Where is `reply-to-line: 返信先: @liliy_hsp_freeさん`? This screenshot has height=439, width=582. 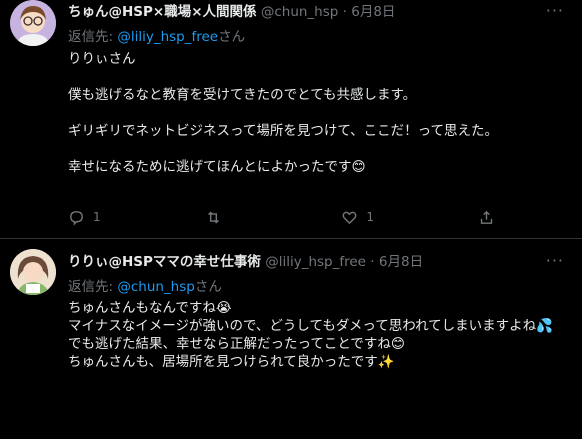
reply-to-line: 返信先: @liliy_hsp_freeさん is located at coordinates (156, 35).